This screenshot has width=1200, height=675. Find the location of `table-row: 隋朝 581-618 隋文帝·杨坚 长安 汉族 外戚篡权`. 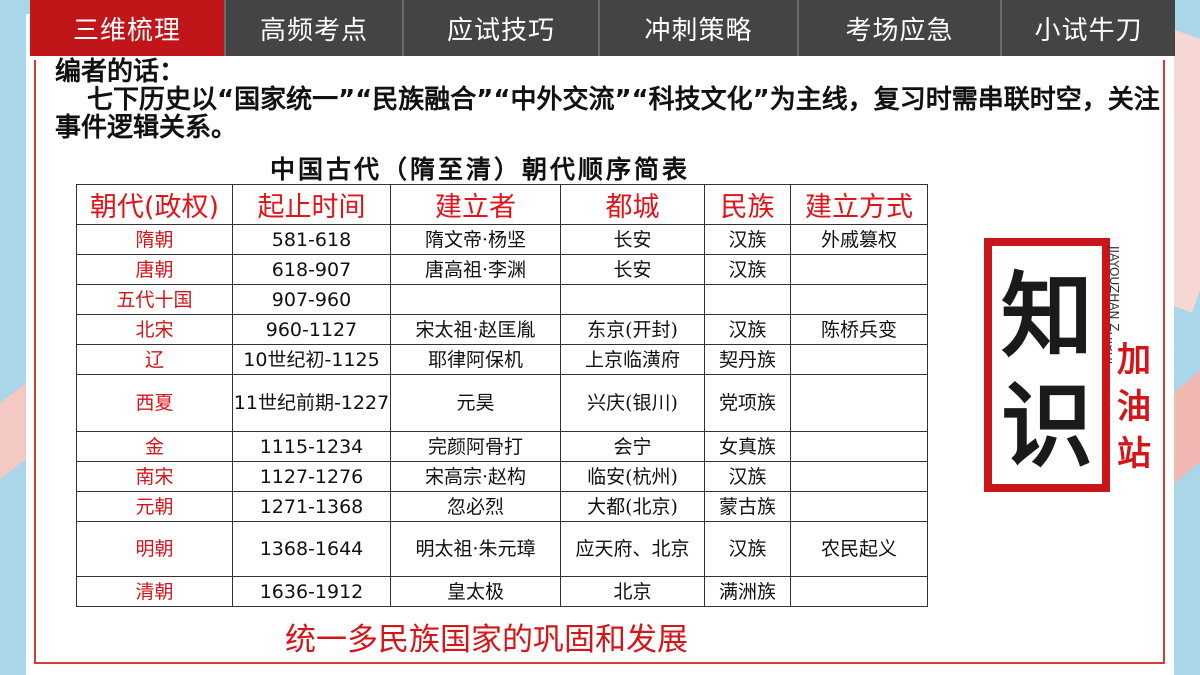

table-row: 隋朝 581-618 隋文帝·杨坚 长安 汉族 外戚篡权 is located at coordinates (502, 239).